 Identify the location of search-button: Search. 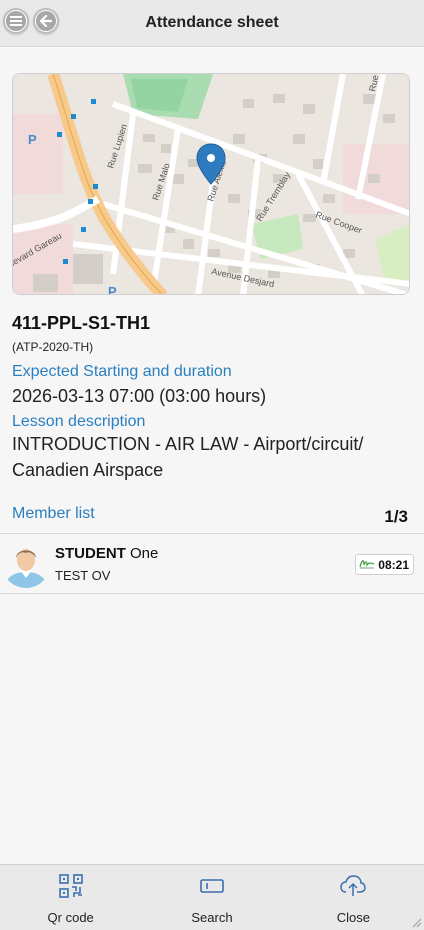
(211, 897).